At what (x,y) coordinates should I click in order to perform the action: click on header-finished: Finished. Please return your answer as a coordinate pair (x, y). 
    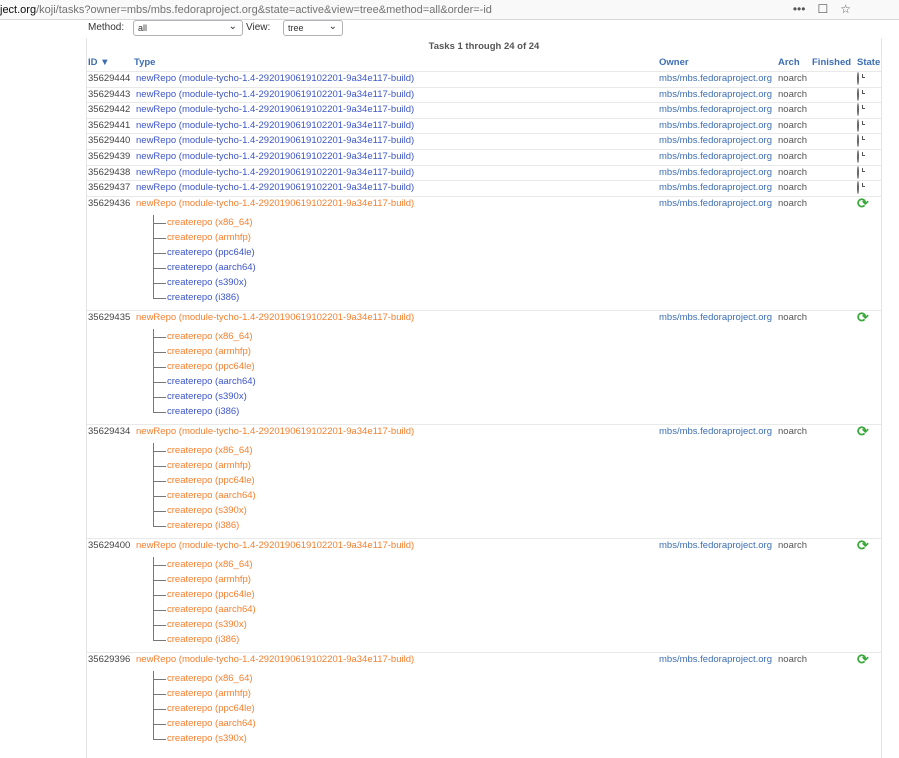
    Looking at the image, I should click on (831, 62).